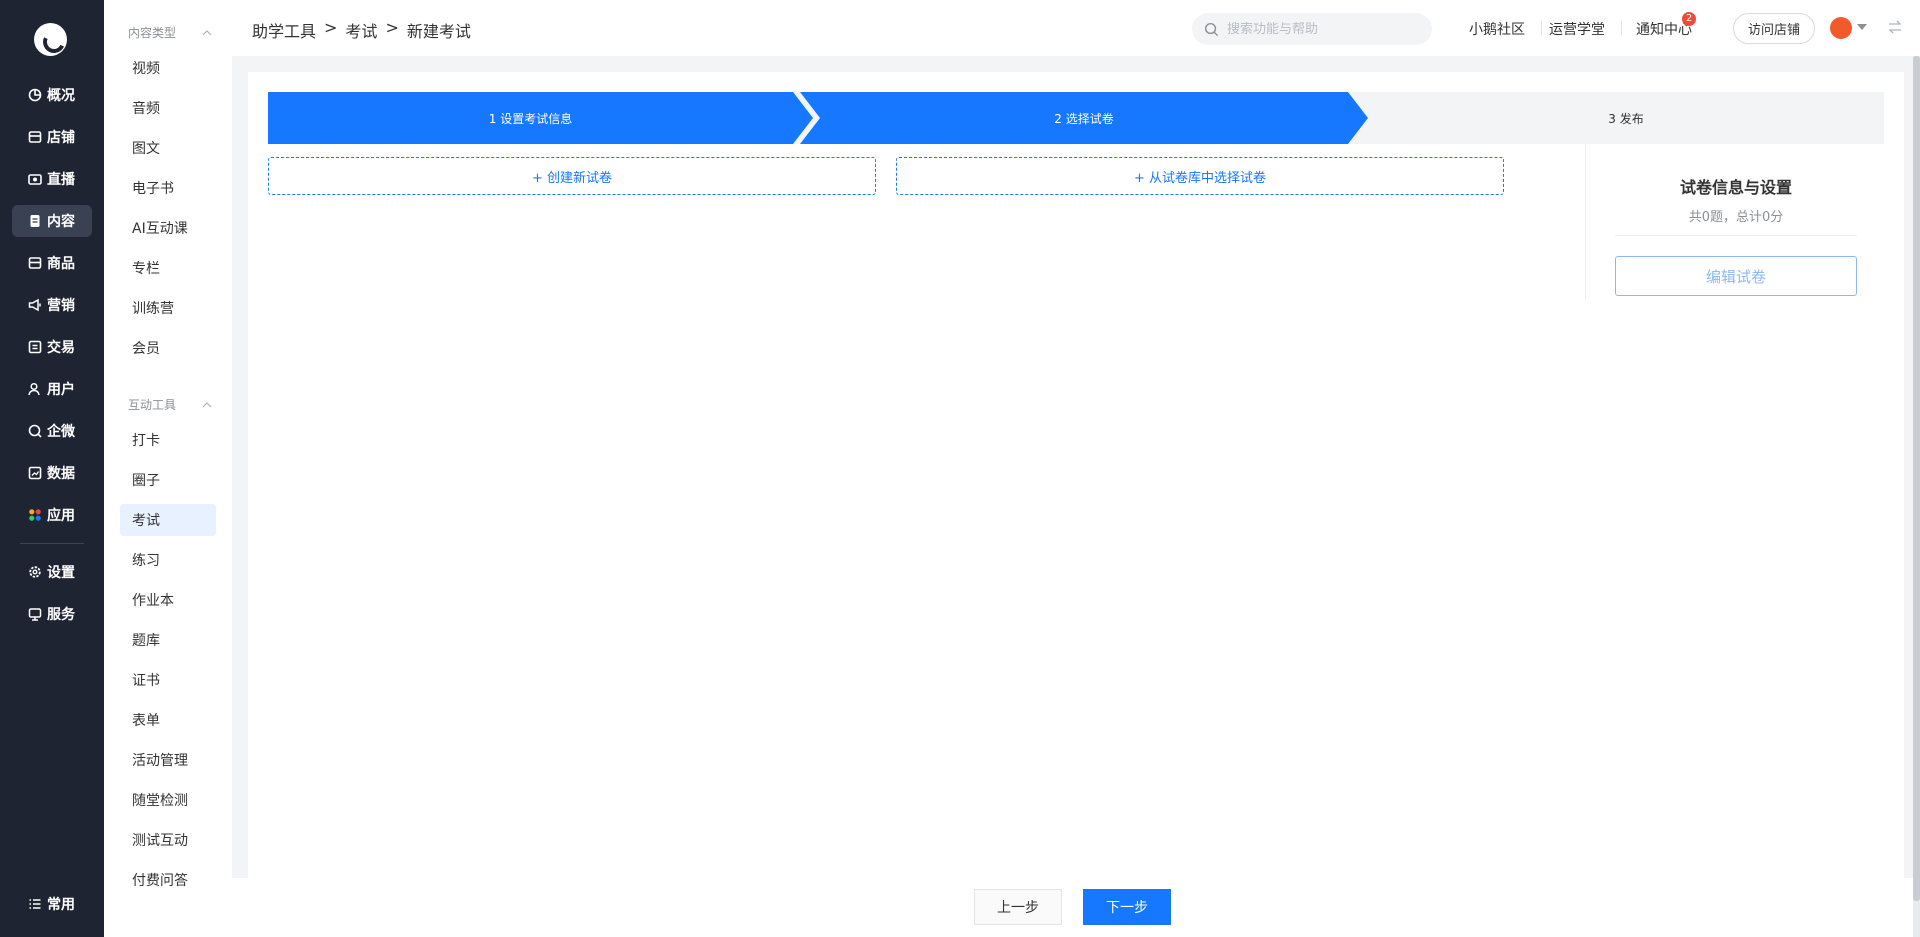 The width and height of the screenshot is (1920, 937). I want to click on subnav-item-video: 视频, so click(168, 68).